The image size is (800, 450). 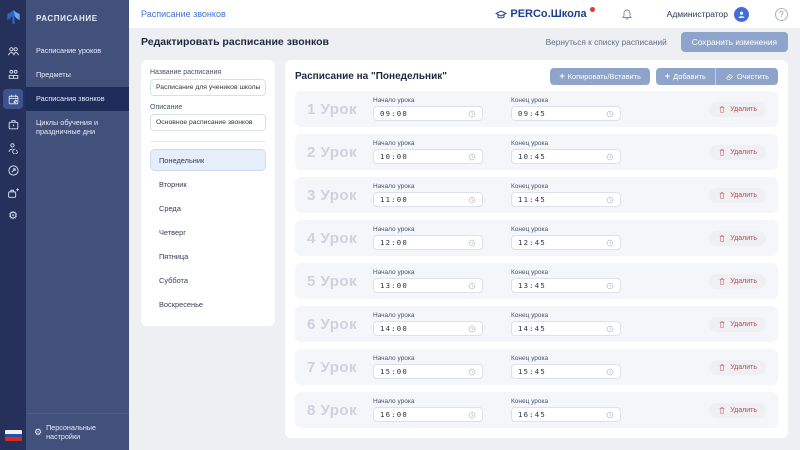 What do you see at coordinates (13, 170) in the screenshot?
I see `share-arrow-icon` at bounding box center [13, 170].